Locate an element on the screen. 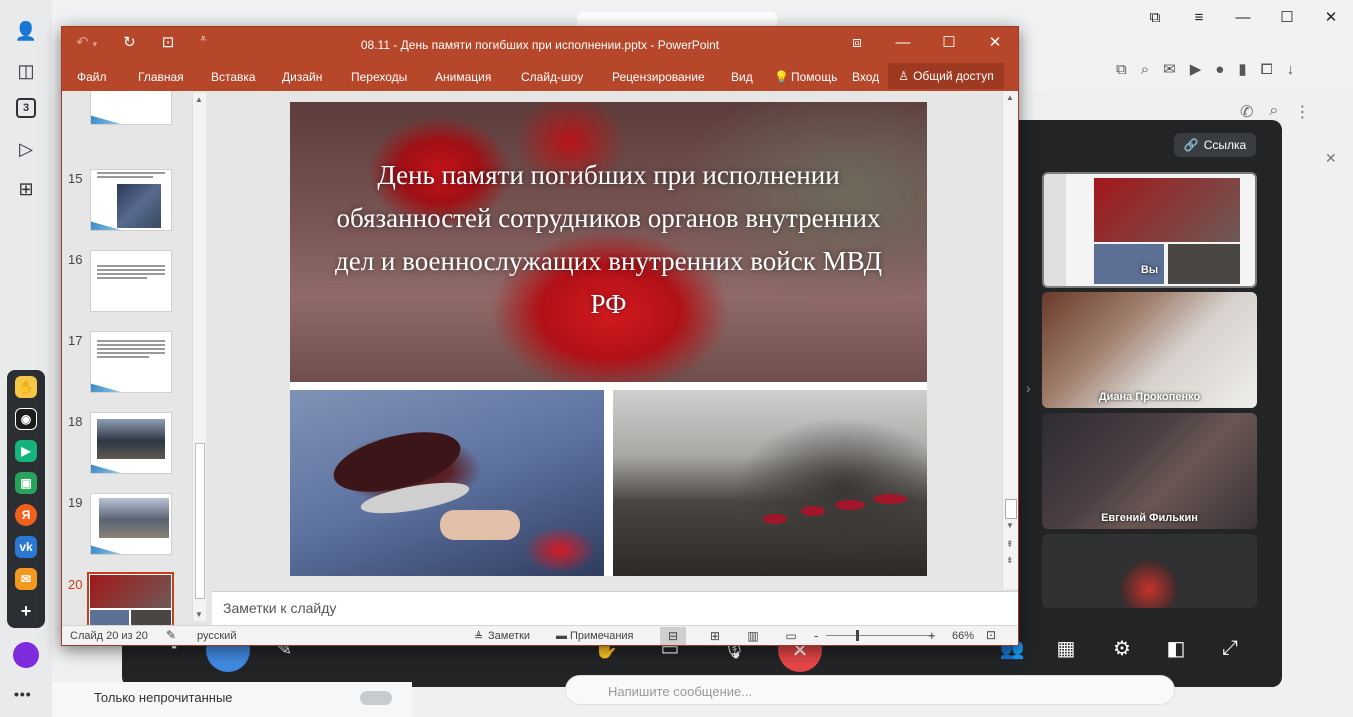  microphone-icon: ● is located at coordinates (1219, 69).